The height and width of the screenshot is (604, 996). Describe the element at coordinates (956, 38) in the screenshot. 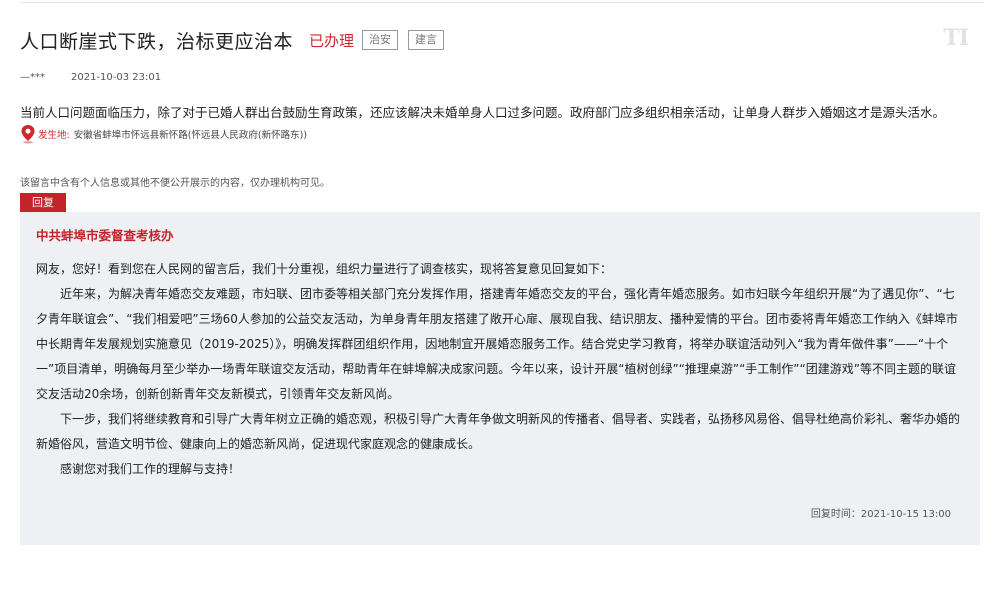

I see `corner-logo-icon: TI` at that location.